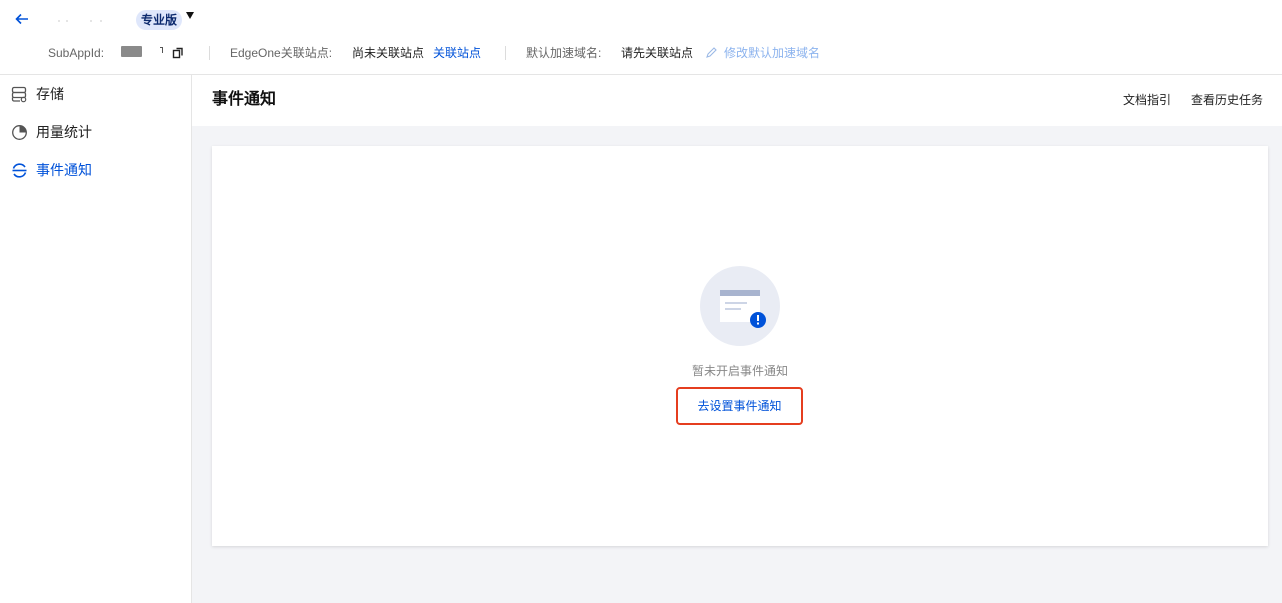 The height and width of the screenshot is (603, 1282). I want to click on sidebar-item-event-notify: 事件通知, so click(95, 170).